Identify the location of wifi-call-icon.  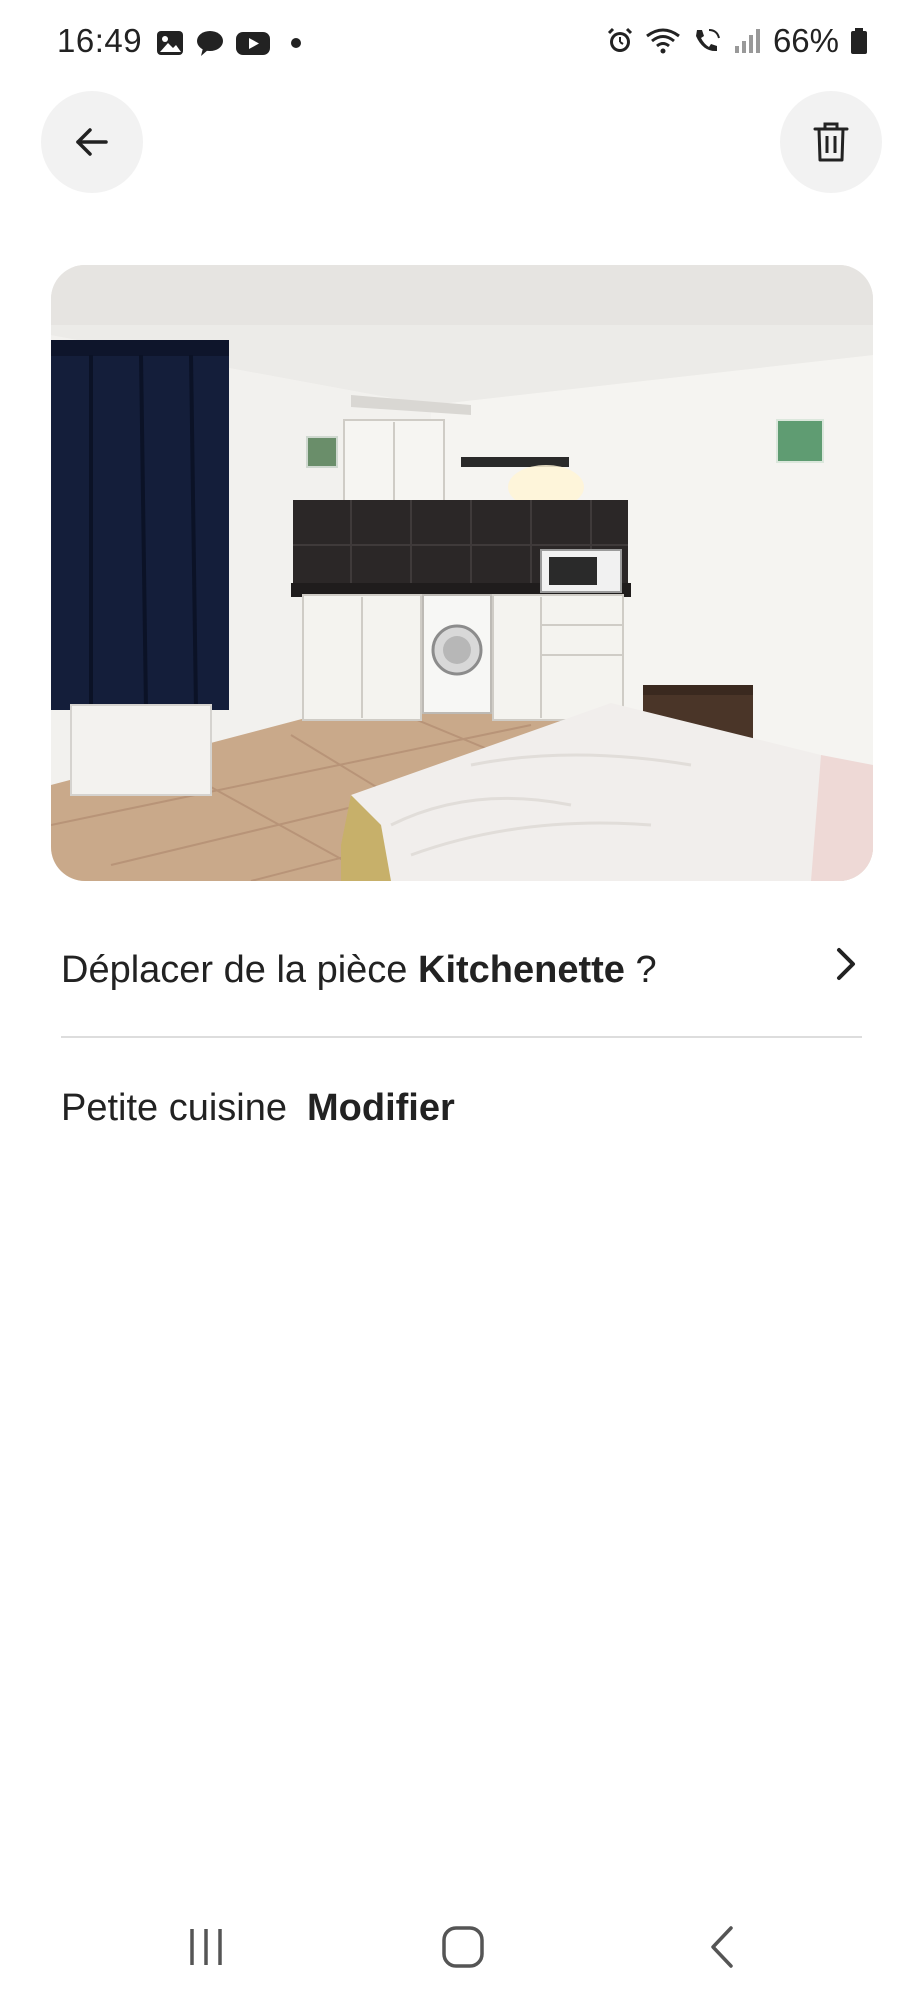
(707, 40).